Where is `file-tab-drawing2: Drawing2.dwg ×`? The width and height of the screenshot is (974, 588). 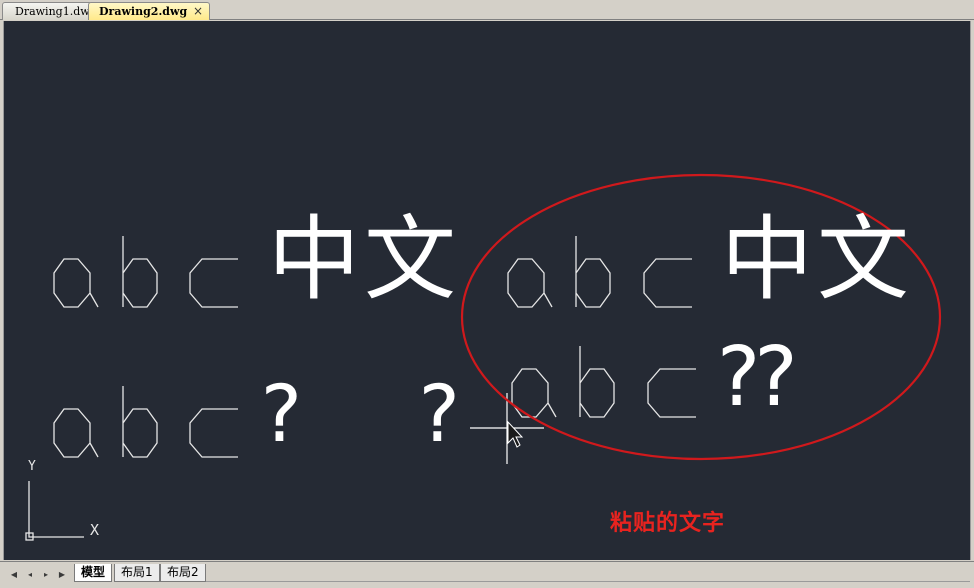
file-tab-drawing2: Drawing2.dwg × is located at coordinates (149, 11).